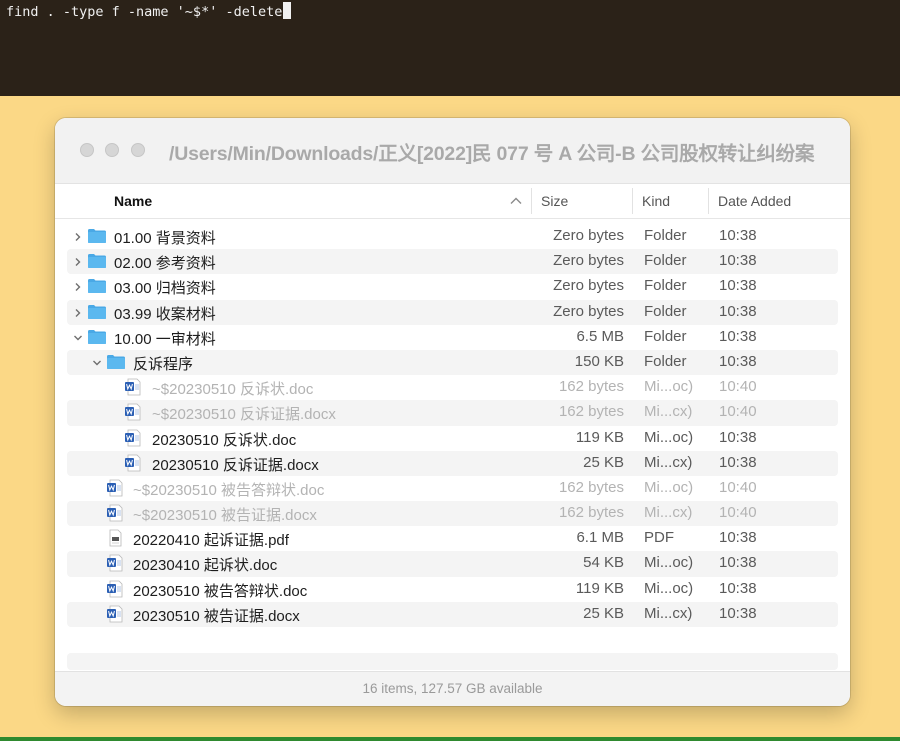 The image size is (900, 741). Describe the element at coordinates (452, 201) in the screenshot. I see `column-header: Name Size Kind Date Added` at that location.